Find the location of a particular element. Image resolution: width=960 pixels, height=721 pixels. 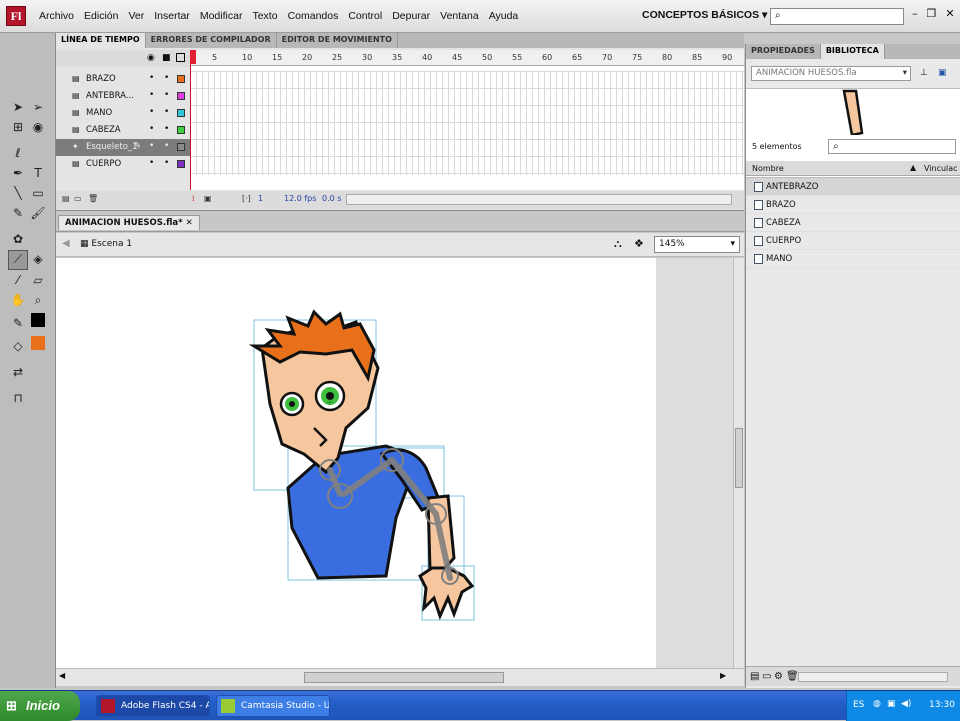

layer-row: ▤ CUERPO • • is located at coordinates (123, 164).